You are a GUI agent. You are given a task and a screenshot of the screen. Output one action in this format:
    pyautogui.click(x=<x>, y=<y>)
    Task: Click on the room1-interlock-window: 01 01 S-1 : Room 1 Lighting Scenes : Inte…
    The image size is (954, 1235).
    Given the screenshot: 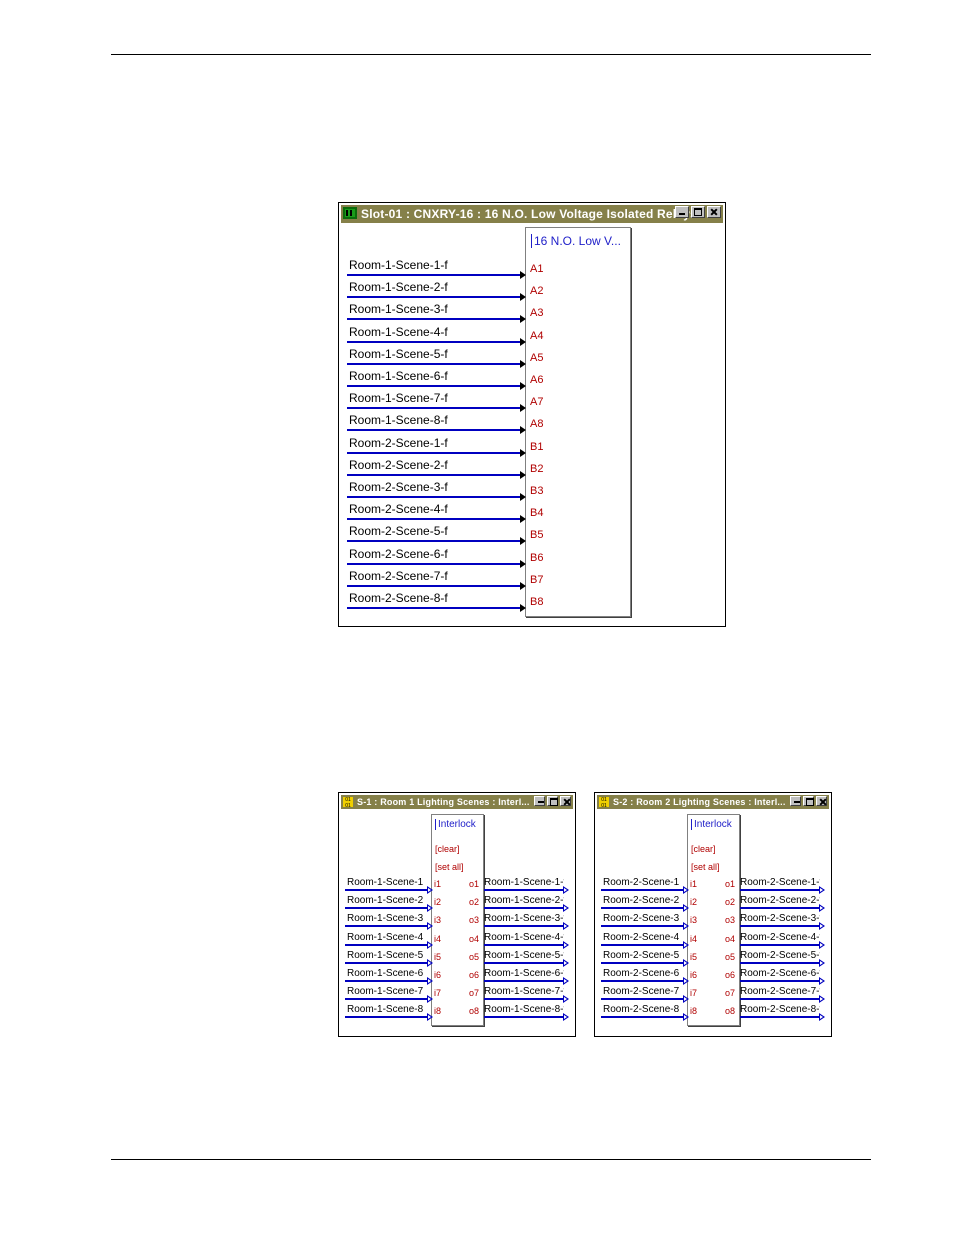 What is the action you would take?
    pyautogui.click(x=457, y=914)
    